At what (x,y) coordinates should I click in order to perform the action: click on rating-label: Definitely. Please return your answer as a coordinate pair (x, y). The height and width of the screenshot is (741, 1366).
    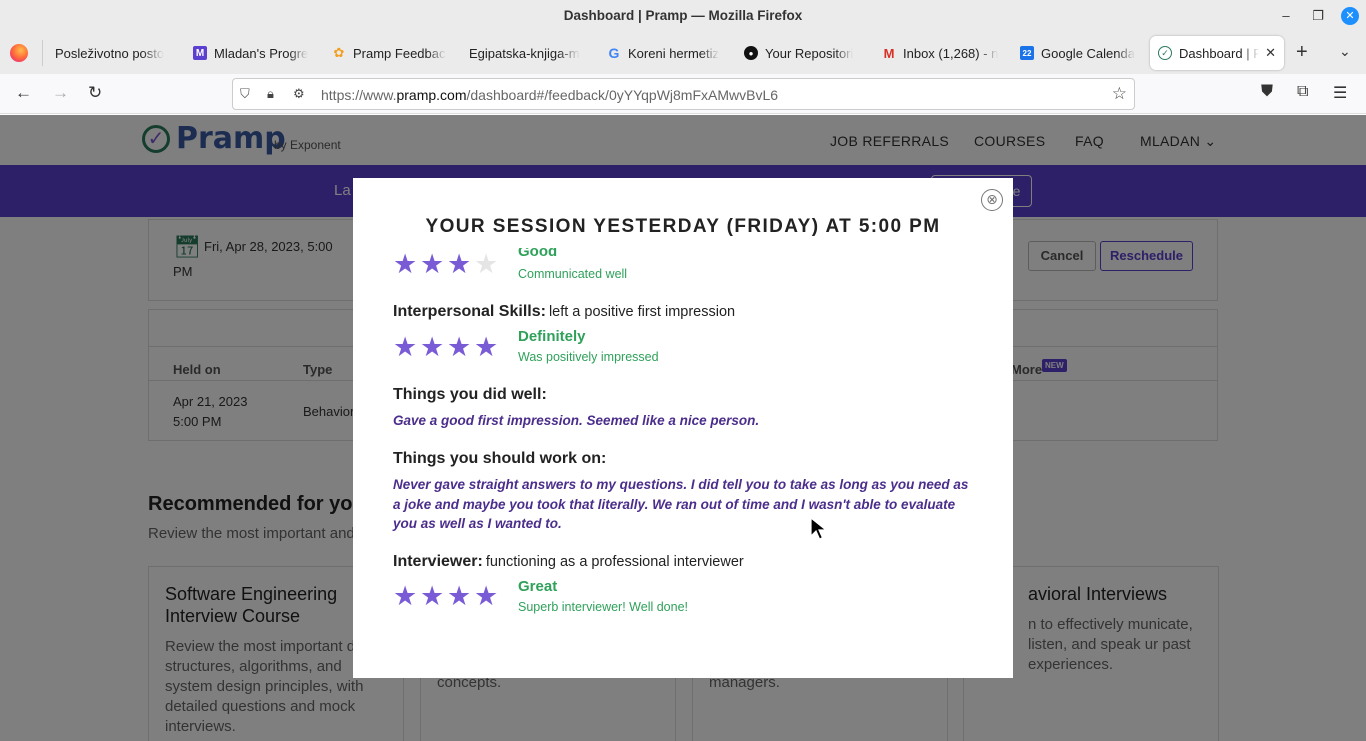
    Looking at the image, I should click on (552, 336).